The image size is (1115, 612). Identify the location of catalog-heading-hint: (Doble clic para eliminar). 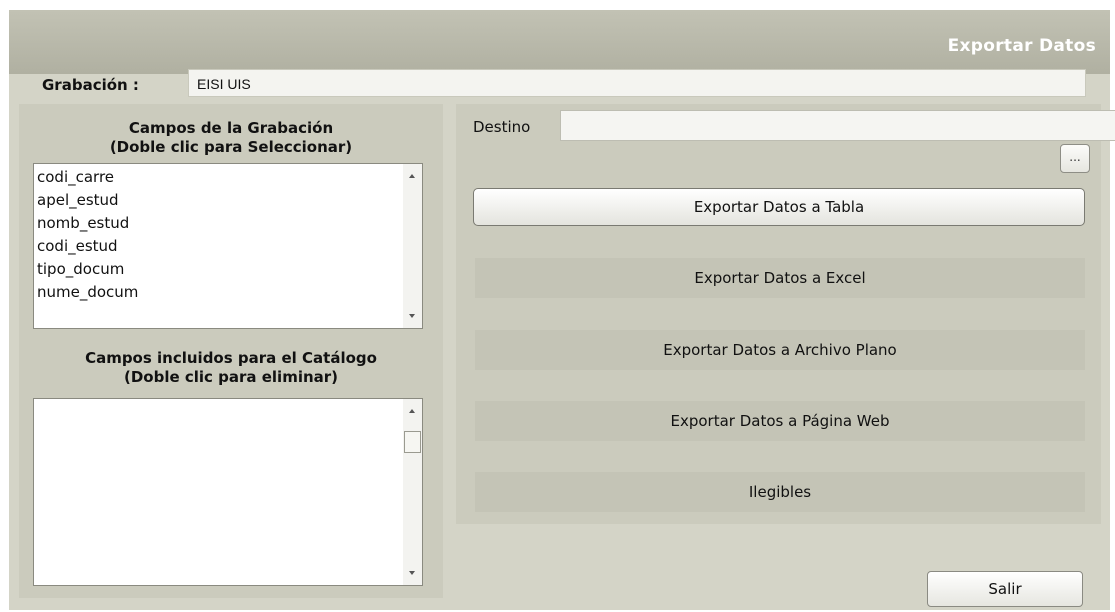
(231, 377).